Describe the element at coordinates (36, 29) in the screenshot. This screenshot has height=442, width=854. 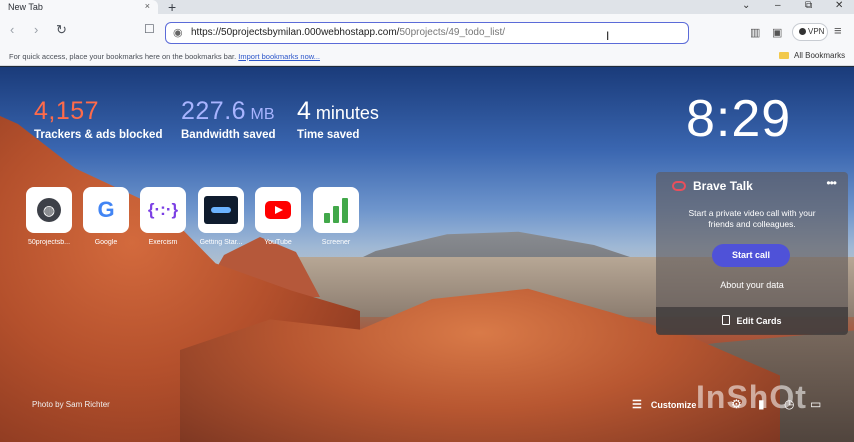
I see `forward-button: ›` at that location.